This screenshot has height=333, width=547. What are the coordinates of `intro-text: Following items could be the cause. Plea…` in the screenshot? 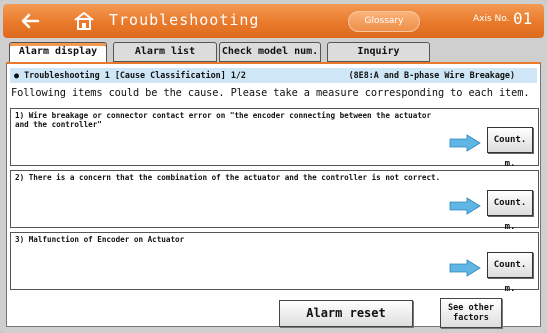 It's located at (270, 93).